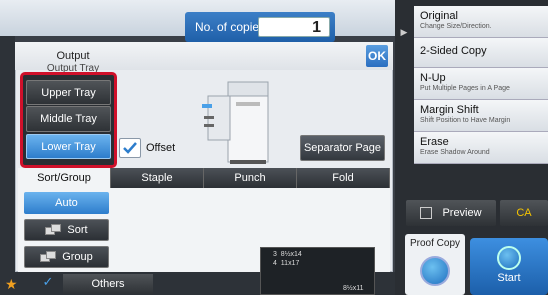  What do you see at coordinates (64, 178) in the screenshot?
I see `tab-sort-group: Sort/Group` at bounding box center [64, 178].